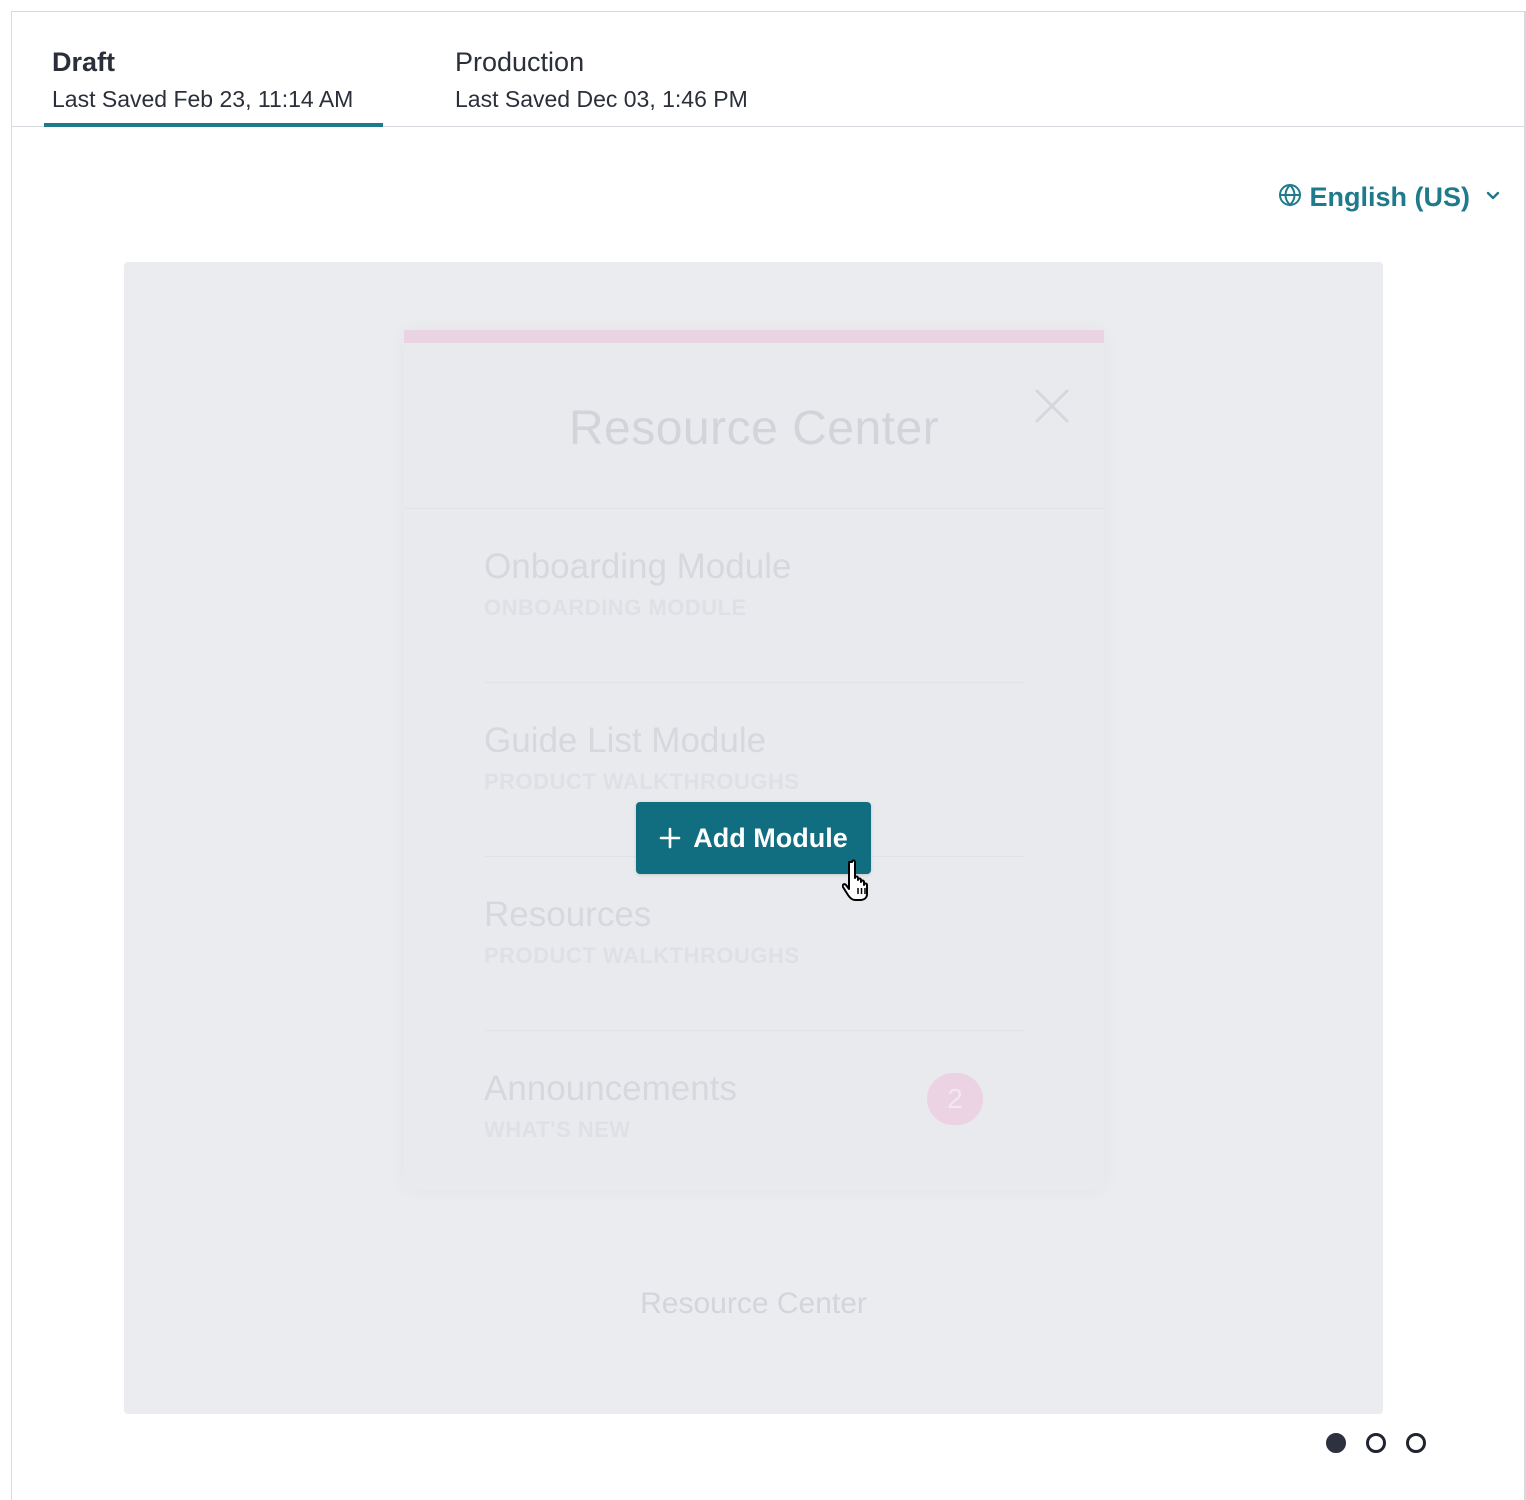  What do you see at coordinates (610, 1088) in the screenshot?
I see `module-title: Announcements` at bounding box center [610, 1088].